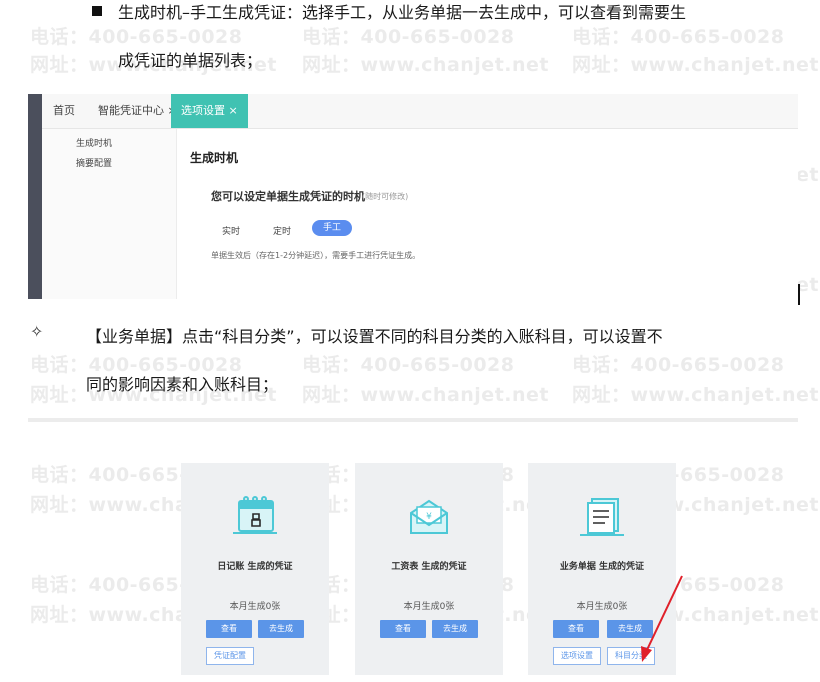  I want to click on option-manual: 手工, so click(332, 228).